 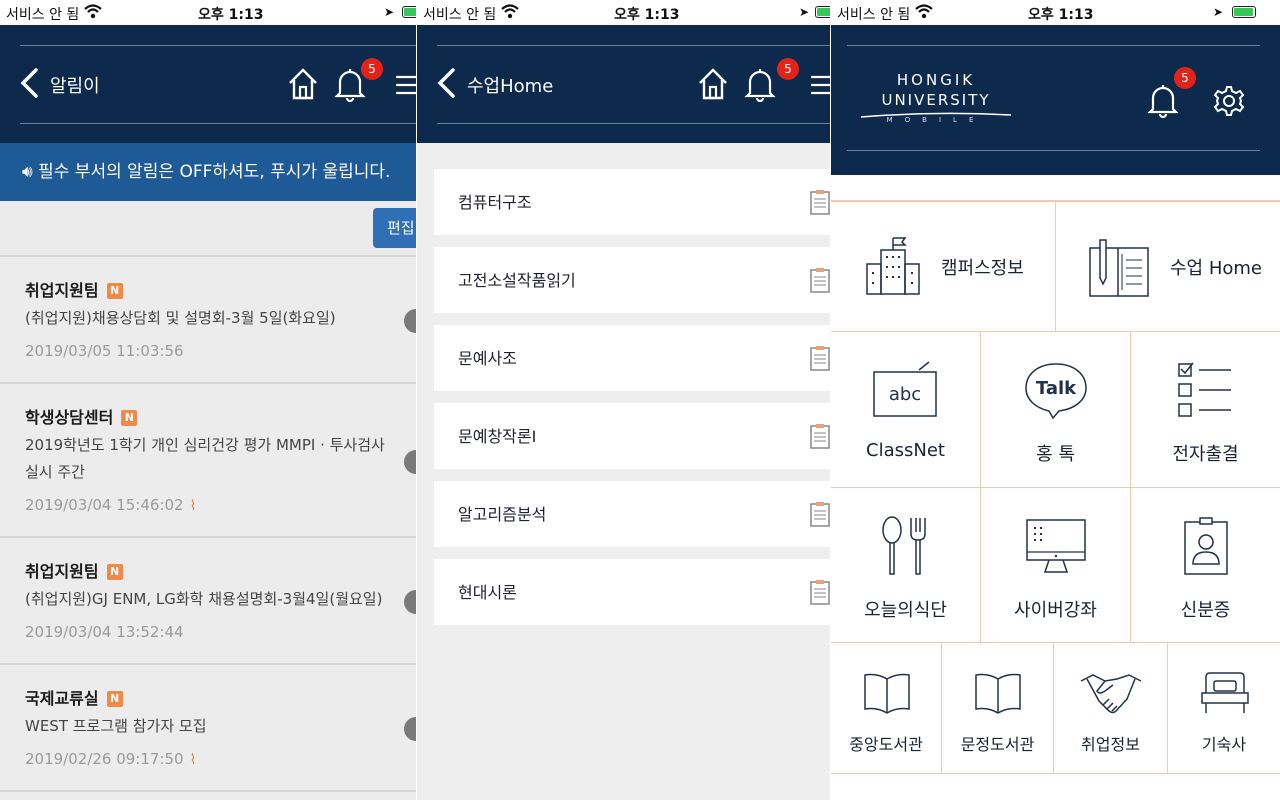 What do you see at coordinates (1206, 546) in the screenshot?
I see `id-card-icon` at bounding box center [1206, 546].